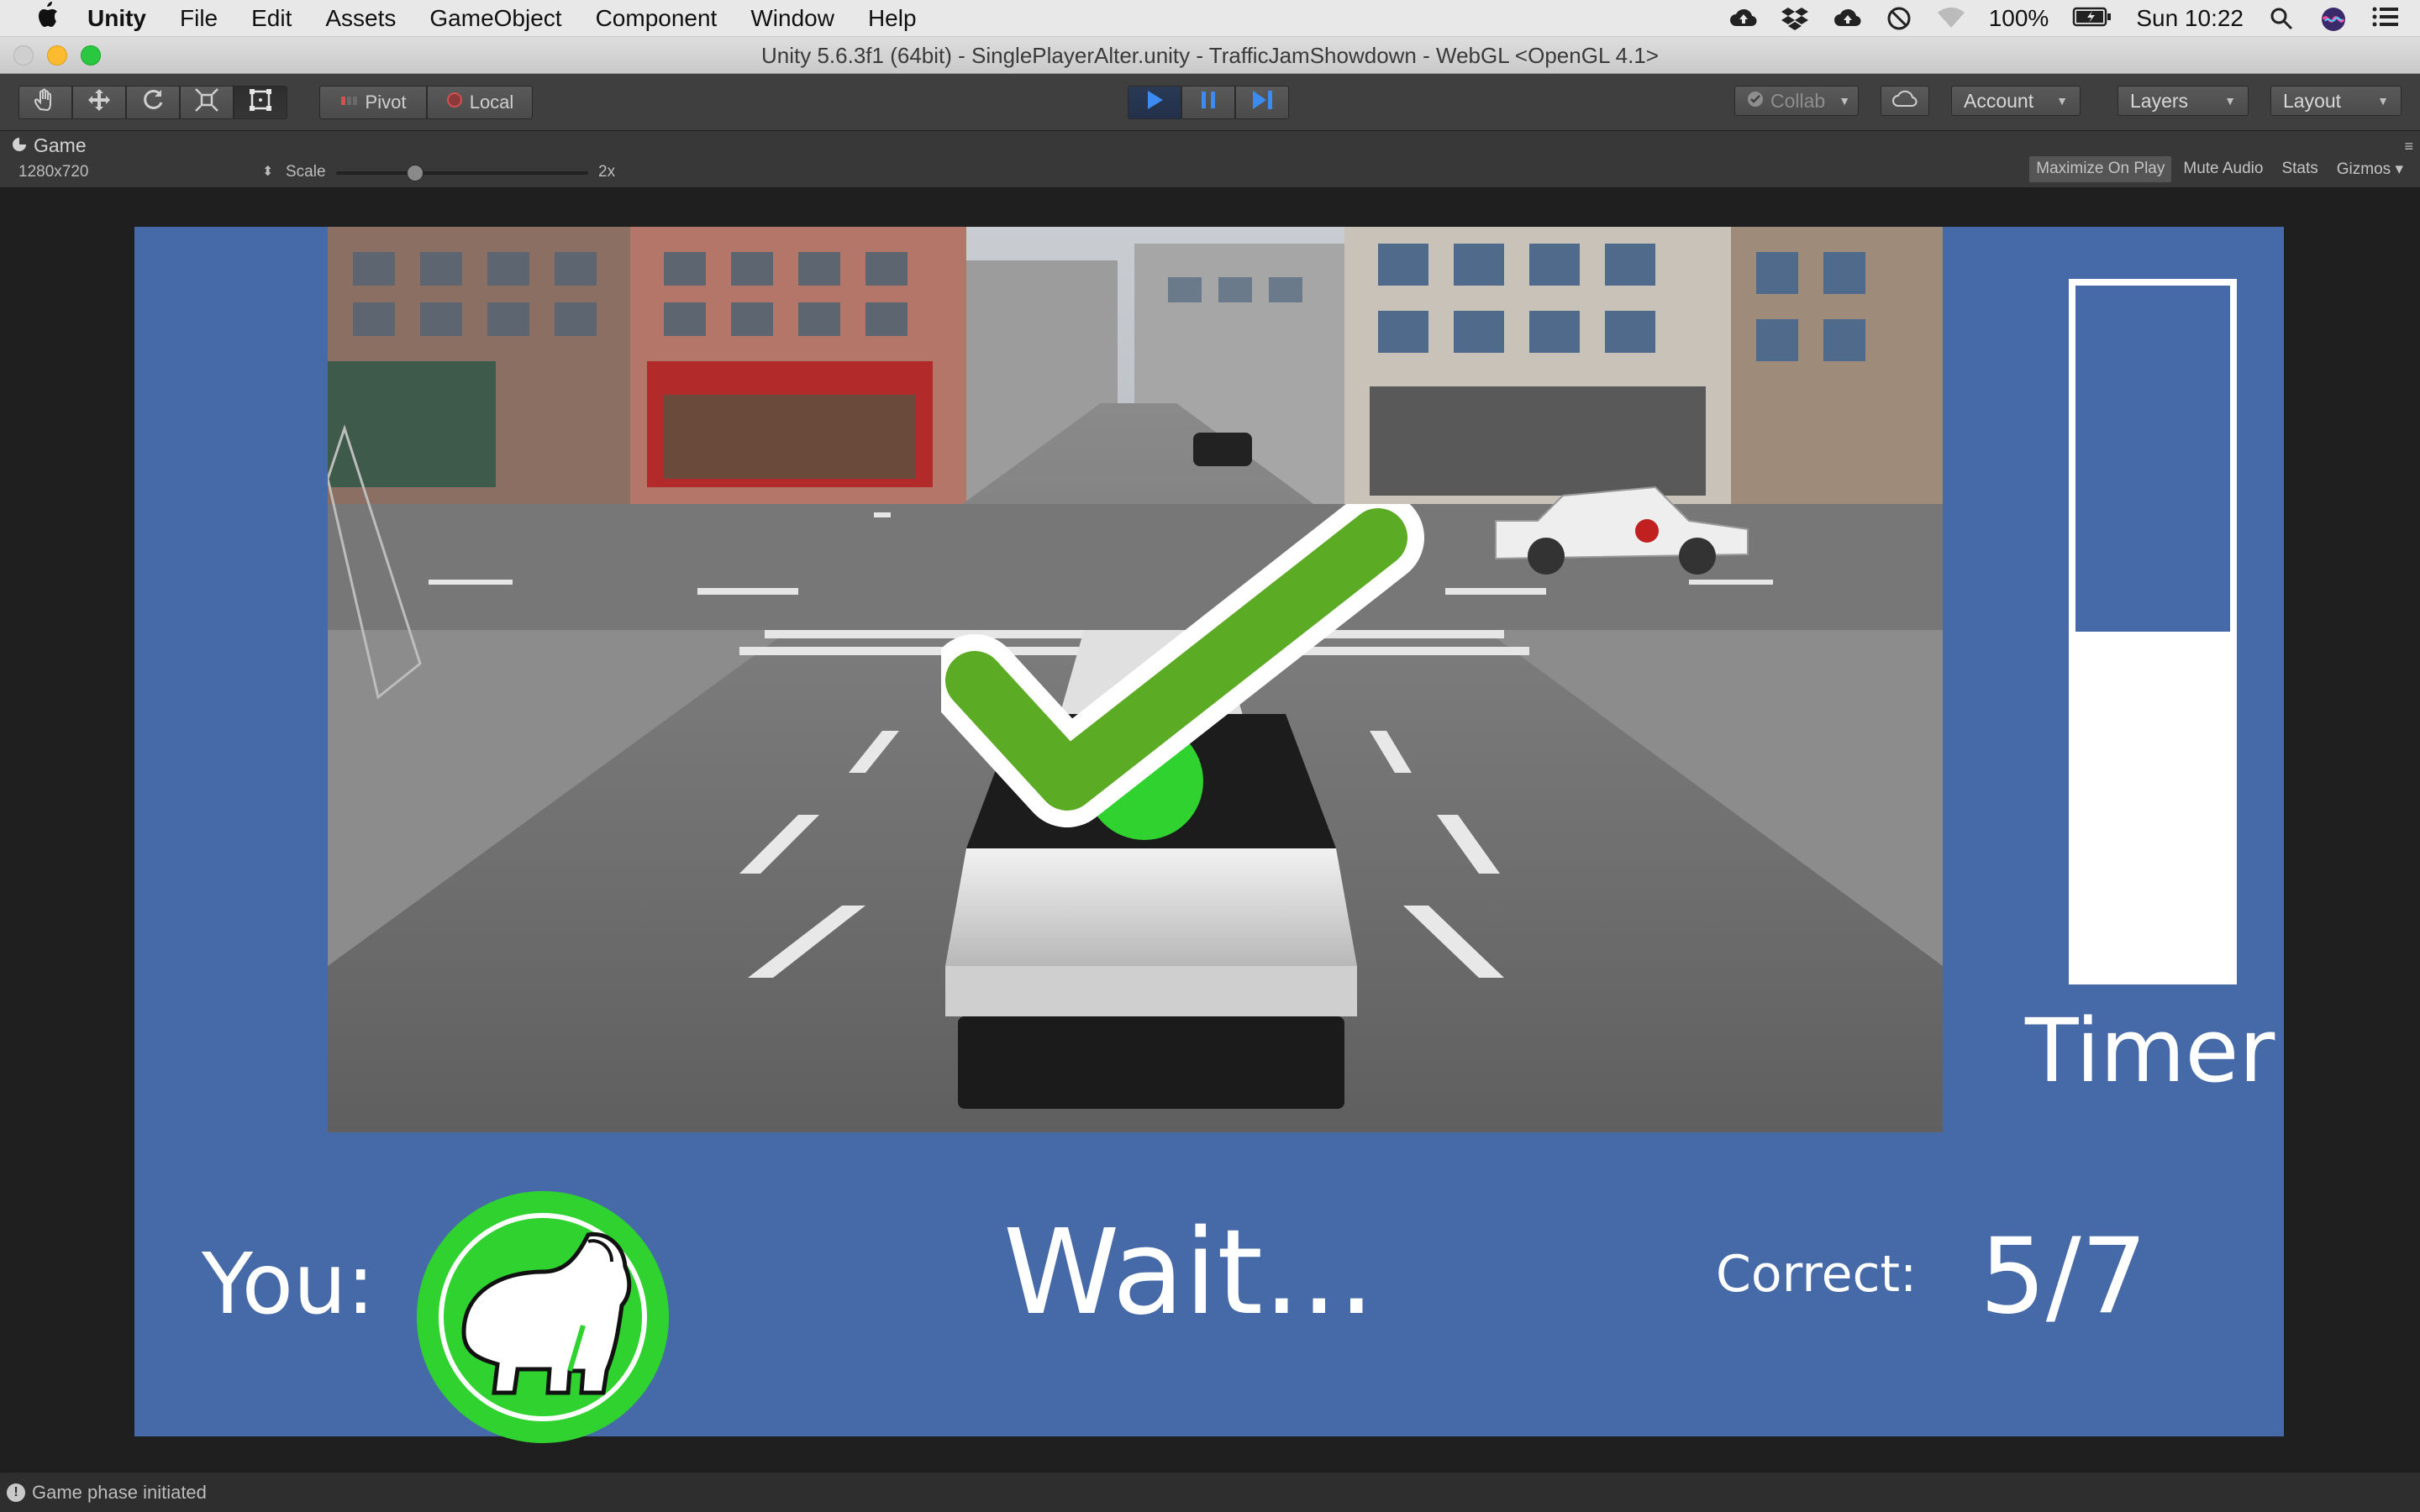  Describe the element at coordinates (2386, 18) in the screenshot. I see `notification-center-icon` at that location.